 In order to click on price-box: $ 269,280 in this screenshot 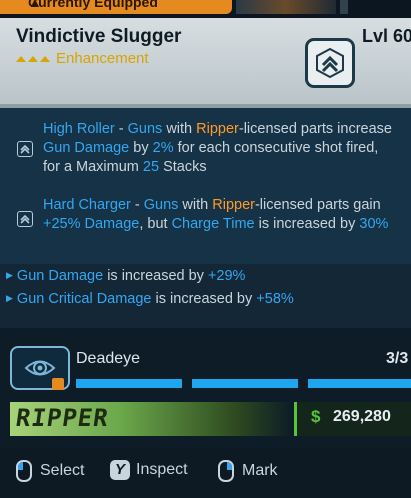, I will do `click(352, 419)`.